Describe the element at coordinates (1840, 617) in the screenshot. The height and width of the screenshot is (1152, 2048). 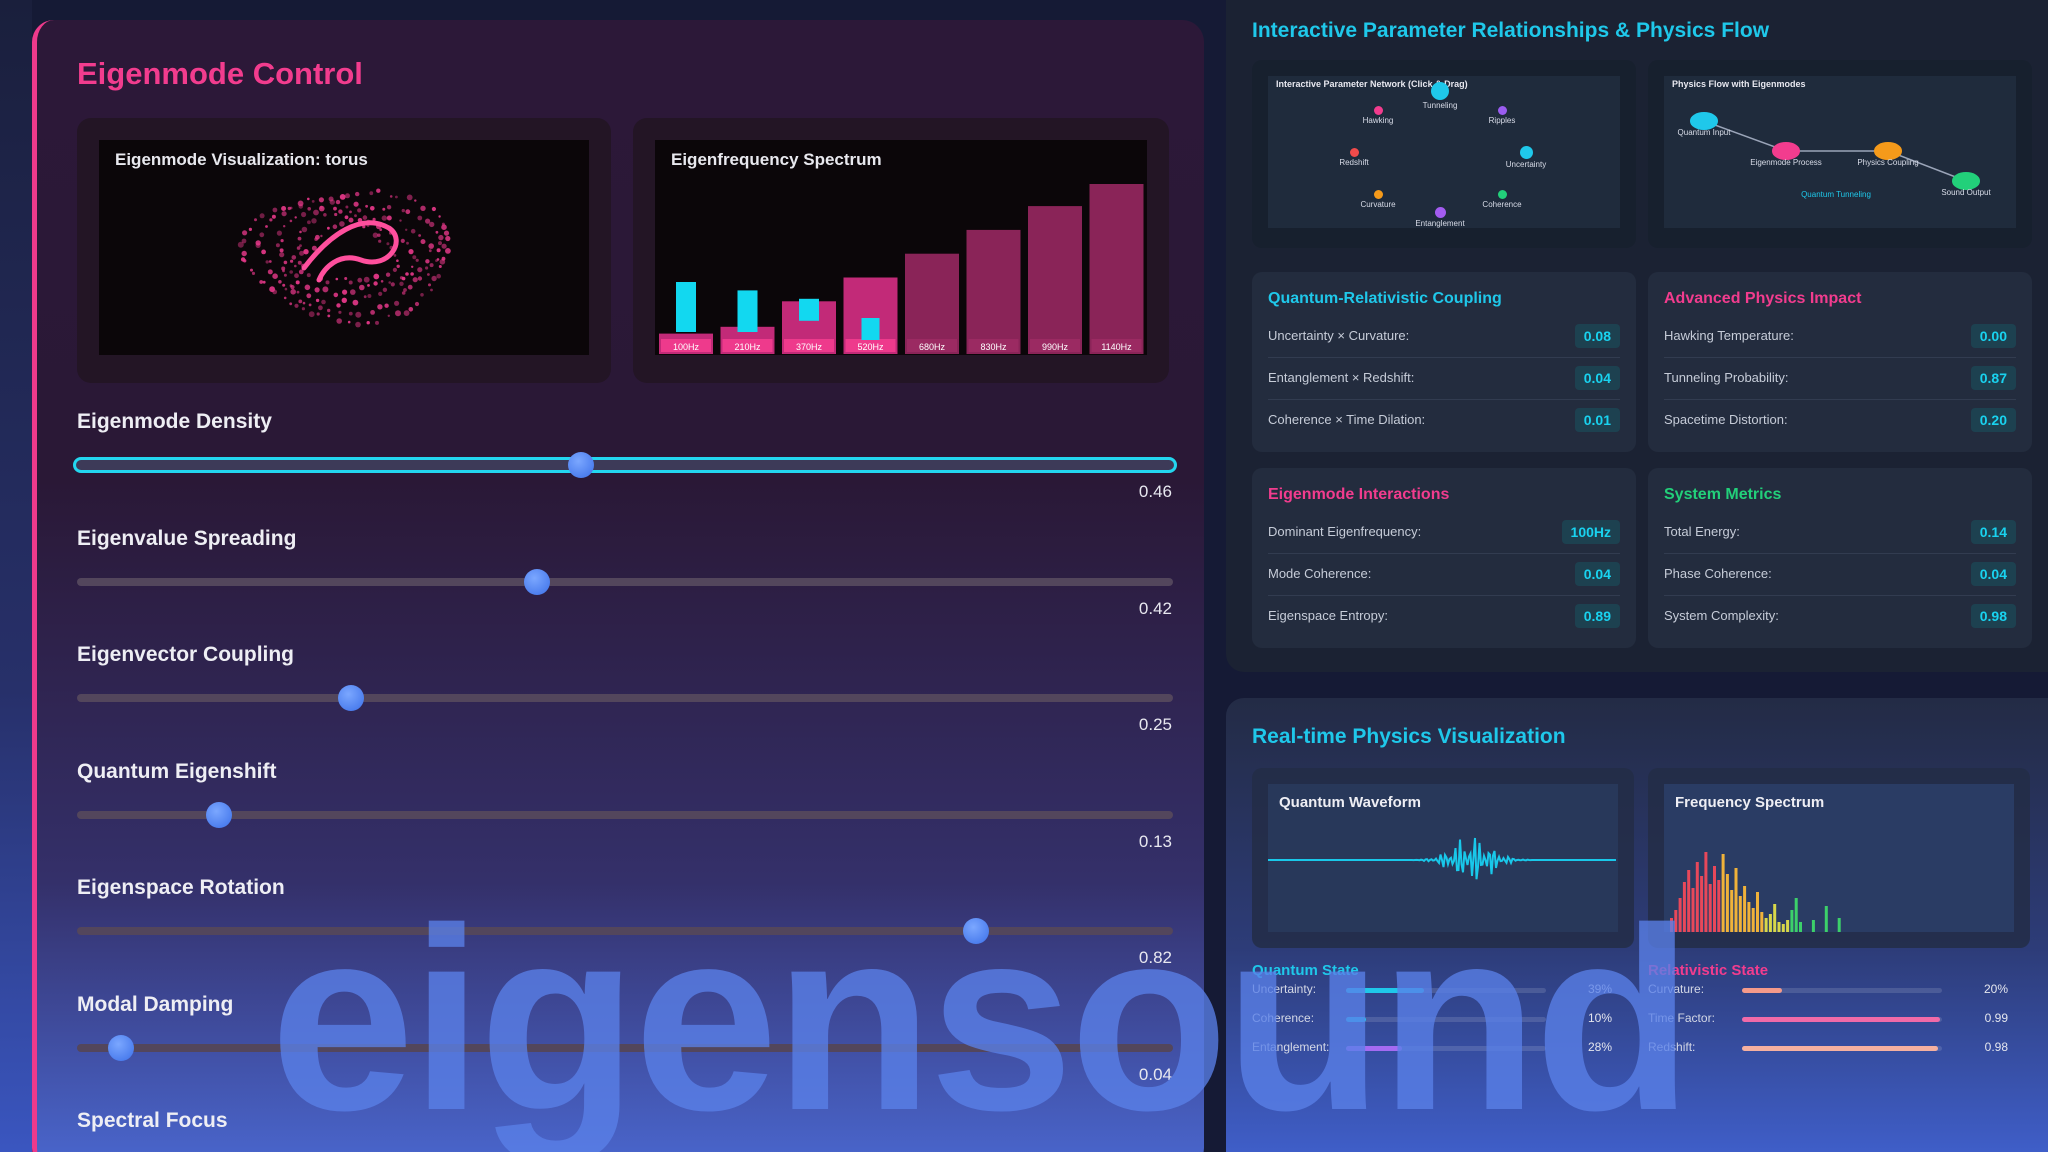
I see `metric-row: System Complexity: 0.98` at that location.